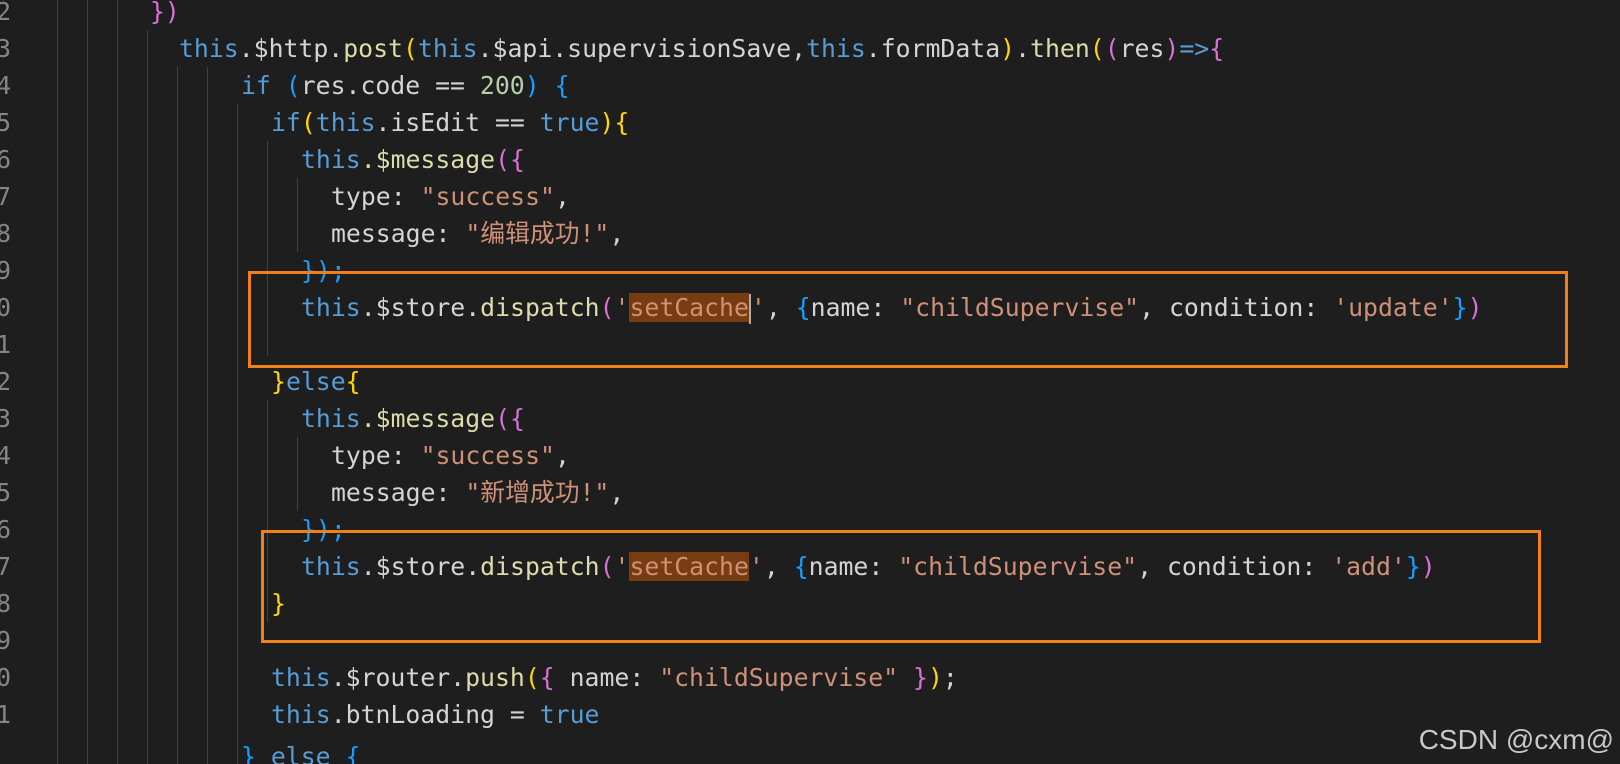 The height and width of the screenshot is (764, 1620). Describe the element at coordinates (901, 586) in the screenshot. I see `highlight-box-add` at that location.